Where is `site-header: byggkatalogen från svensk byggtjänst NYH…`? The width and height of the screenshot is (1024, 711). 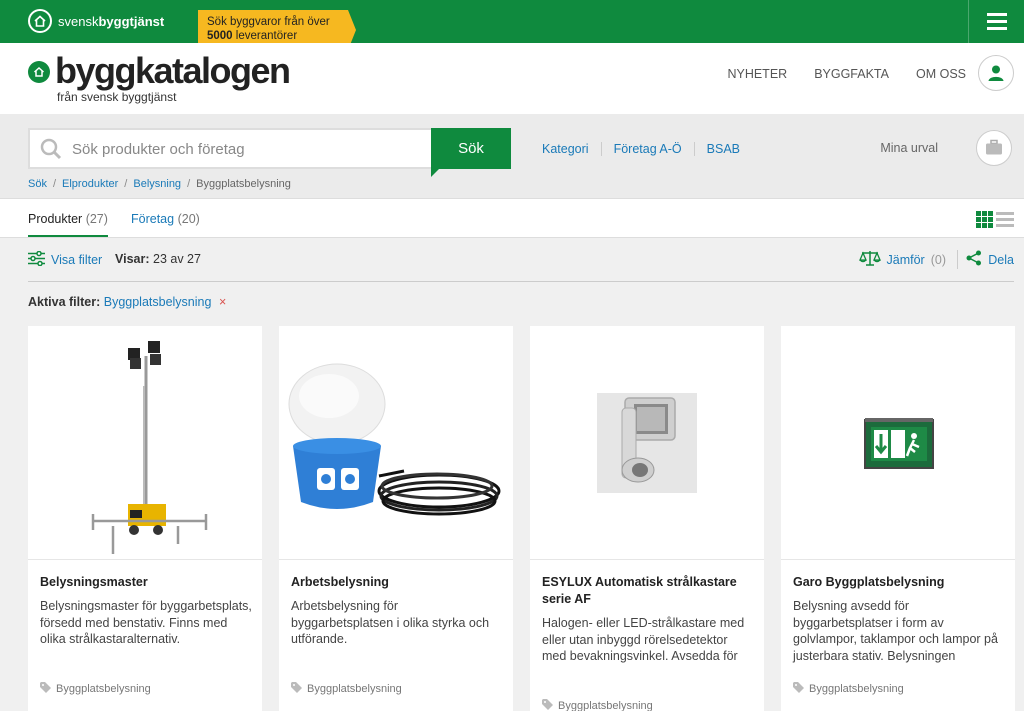
site-header: byggkatalogen från svensk byggtjänst NYH… is located at coordinates (512, 78).